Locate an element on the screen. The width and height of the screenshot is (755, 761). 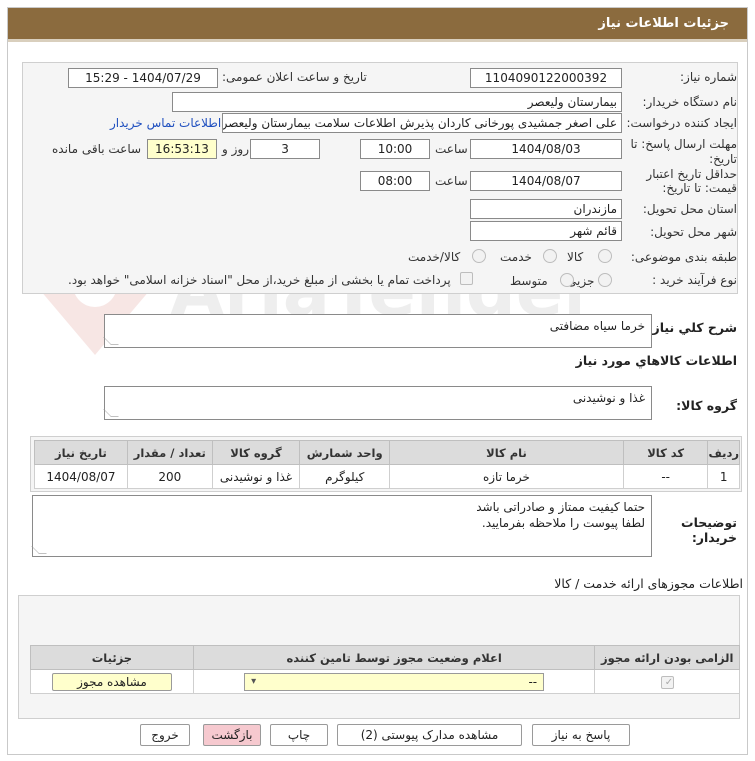
buyer-notes-line-1: حتما کیفیت ممتاز و صادراتی باشد is located at coordinates (560, 507).